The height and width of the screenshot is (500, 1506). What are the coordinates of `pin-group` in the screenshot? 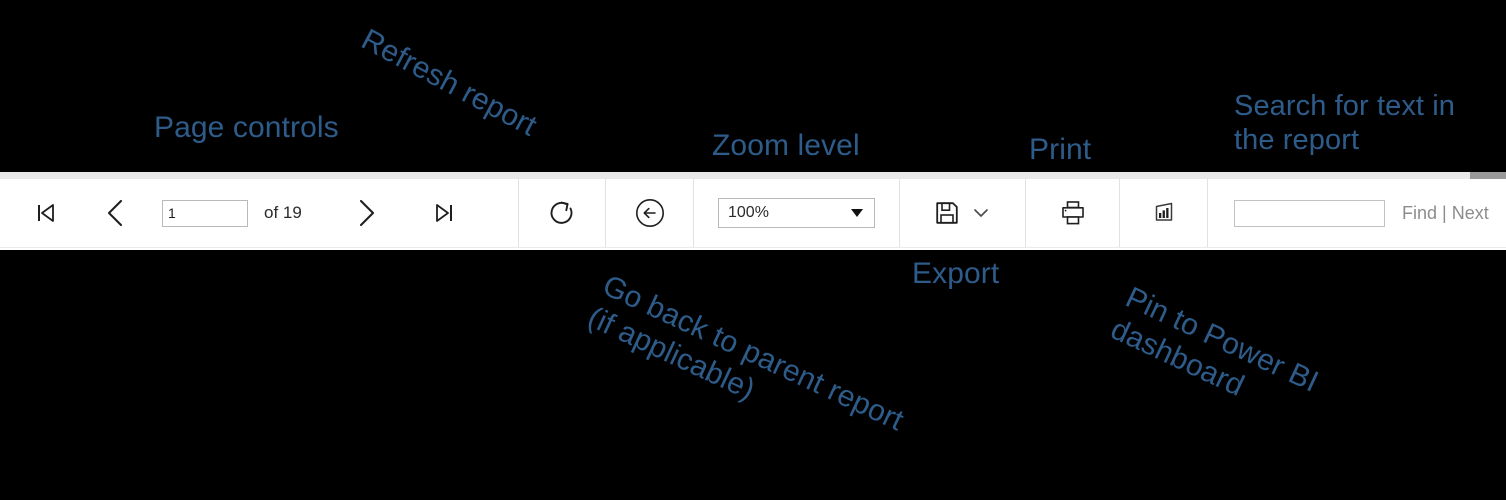 It's located at (1164, 213).